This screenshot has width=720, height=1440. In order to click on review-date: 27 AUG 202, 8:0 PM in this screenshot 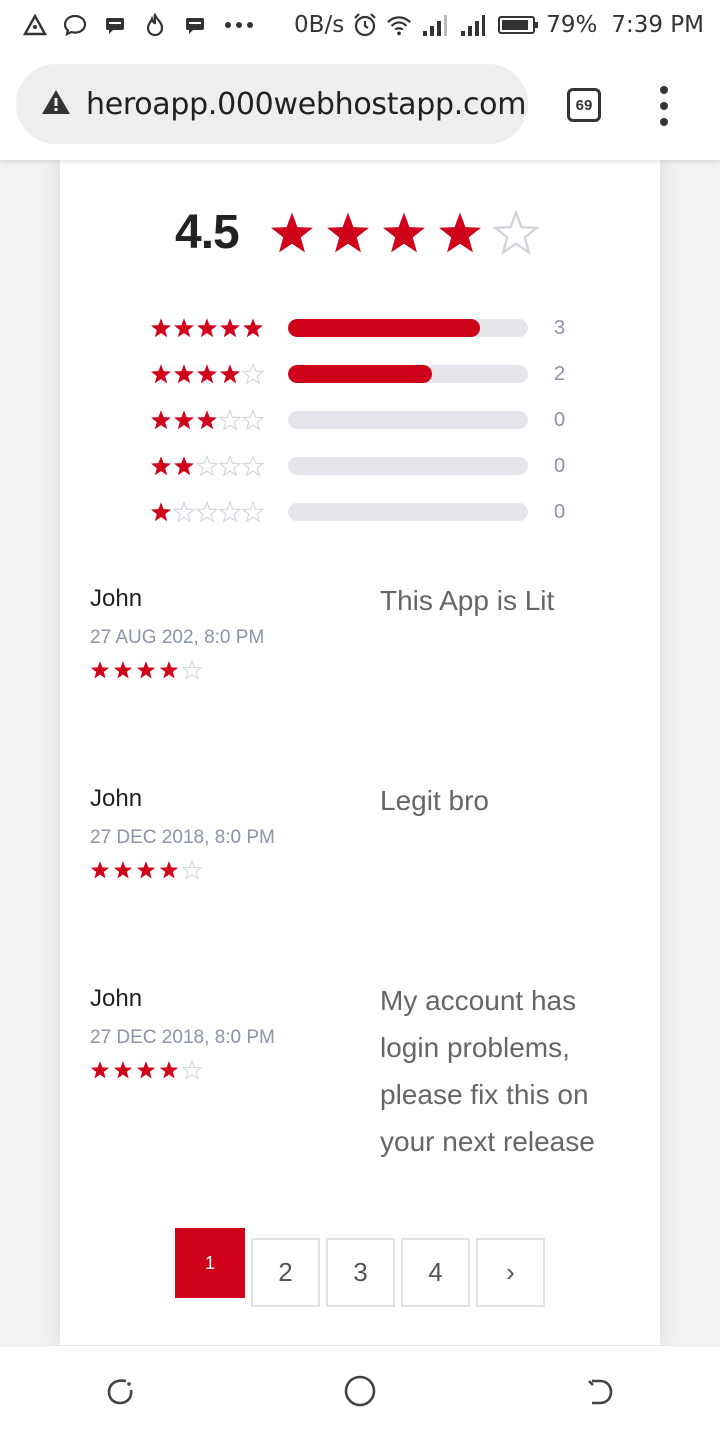, I will do `click(177, 637)`.